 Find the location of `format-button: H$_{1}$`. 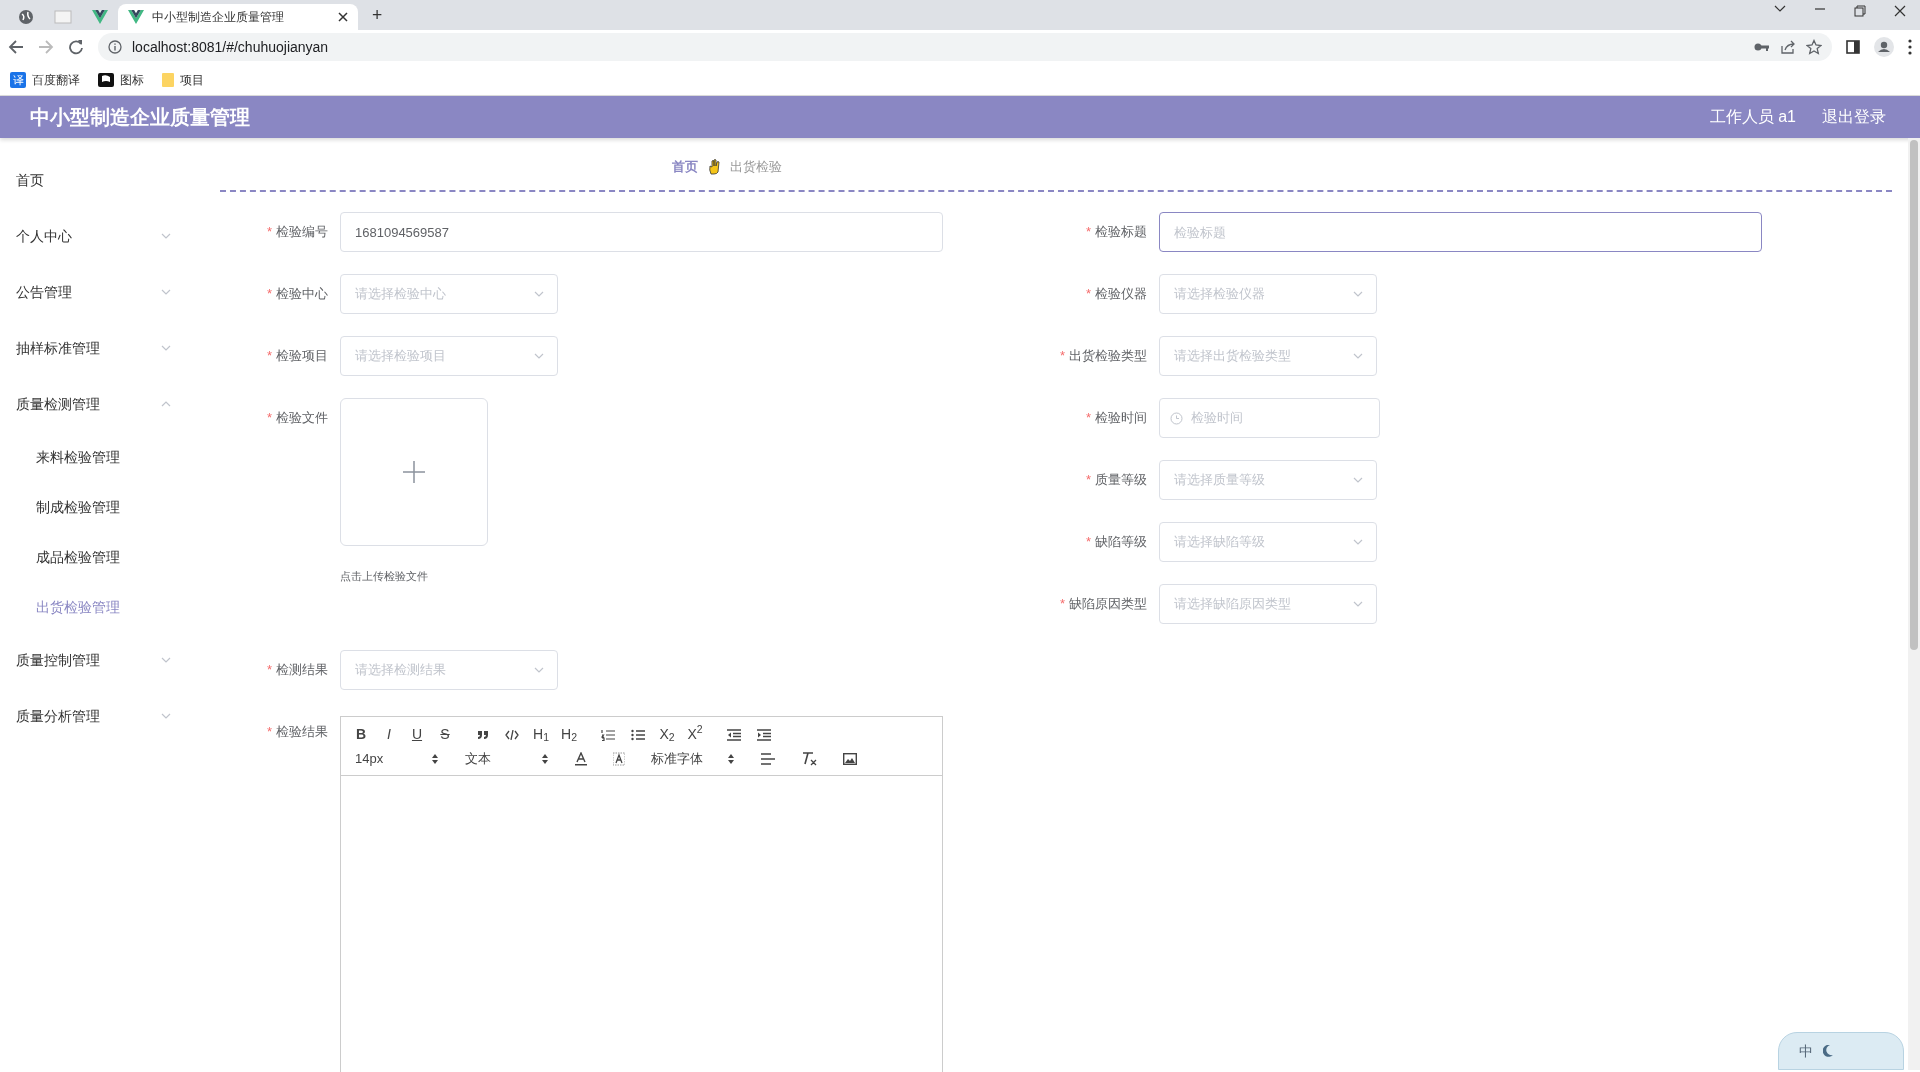

format-button: H$_{1}$ is located at coordinates (541, 734).